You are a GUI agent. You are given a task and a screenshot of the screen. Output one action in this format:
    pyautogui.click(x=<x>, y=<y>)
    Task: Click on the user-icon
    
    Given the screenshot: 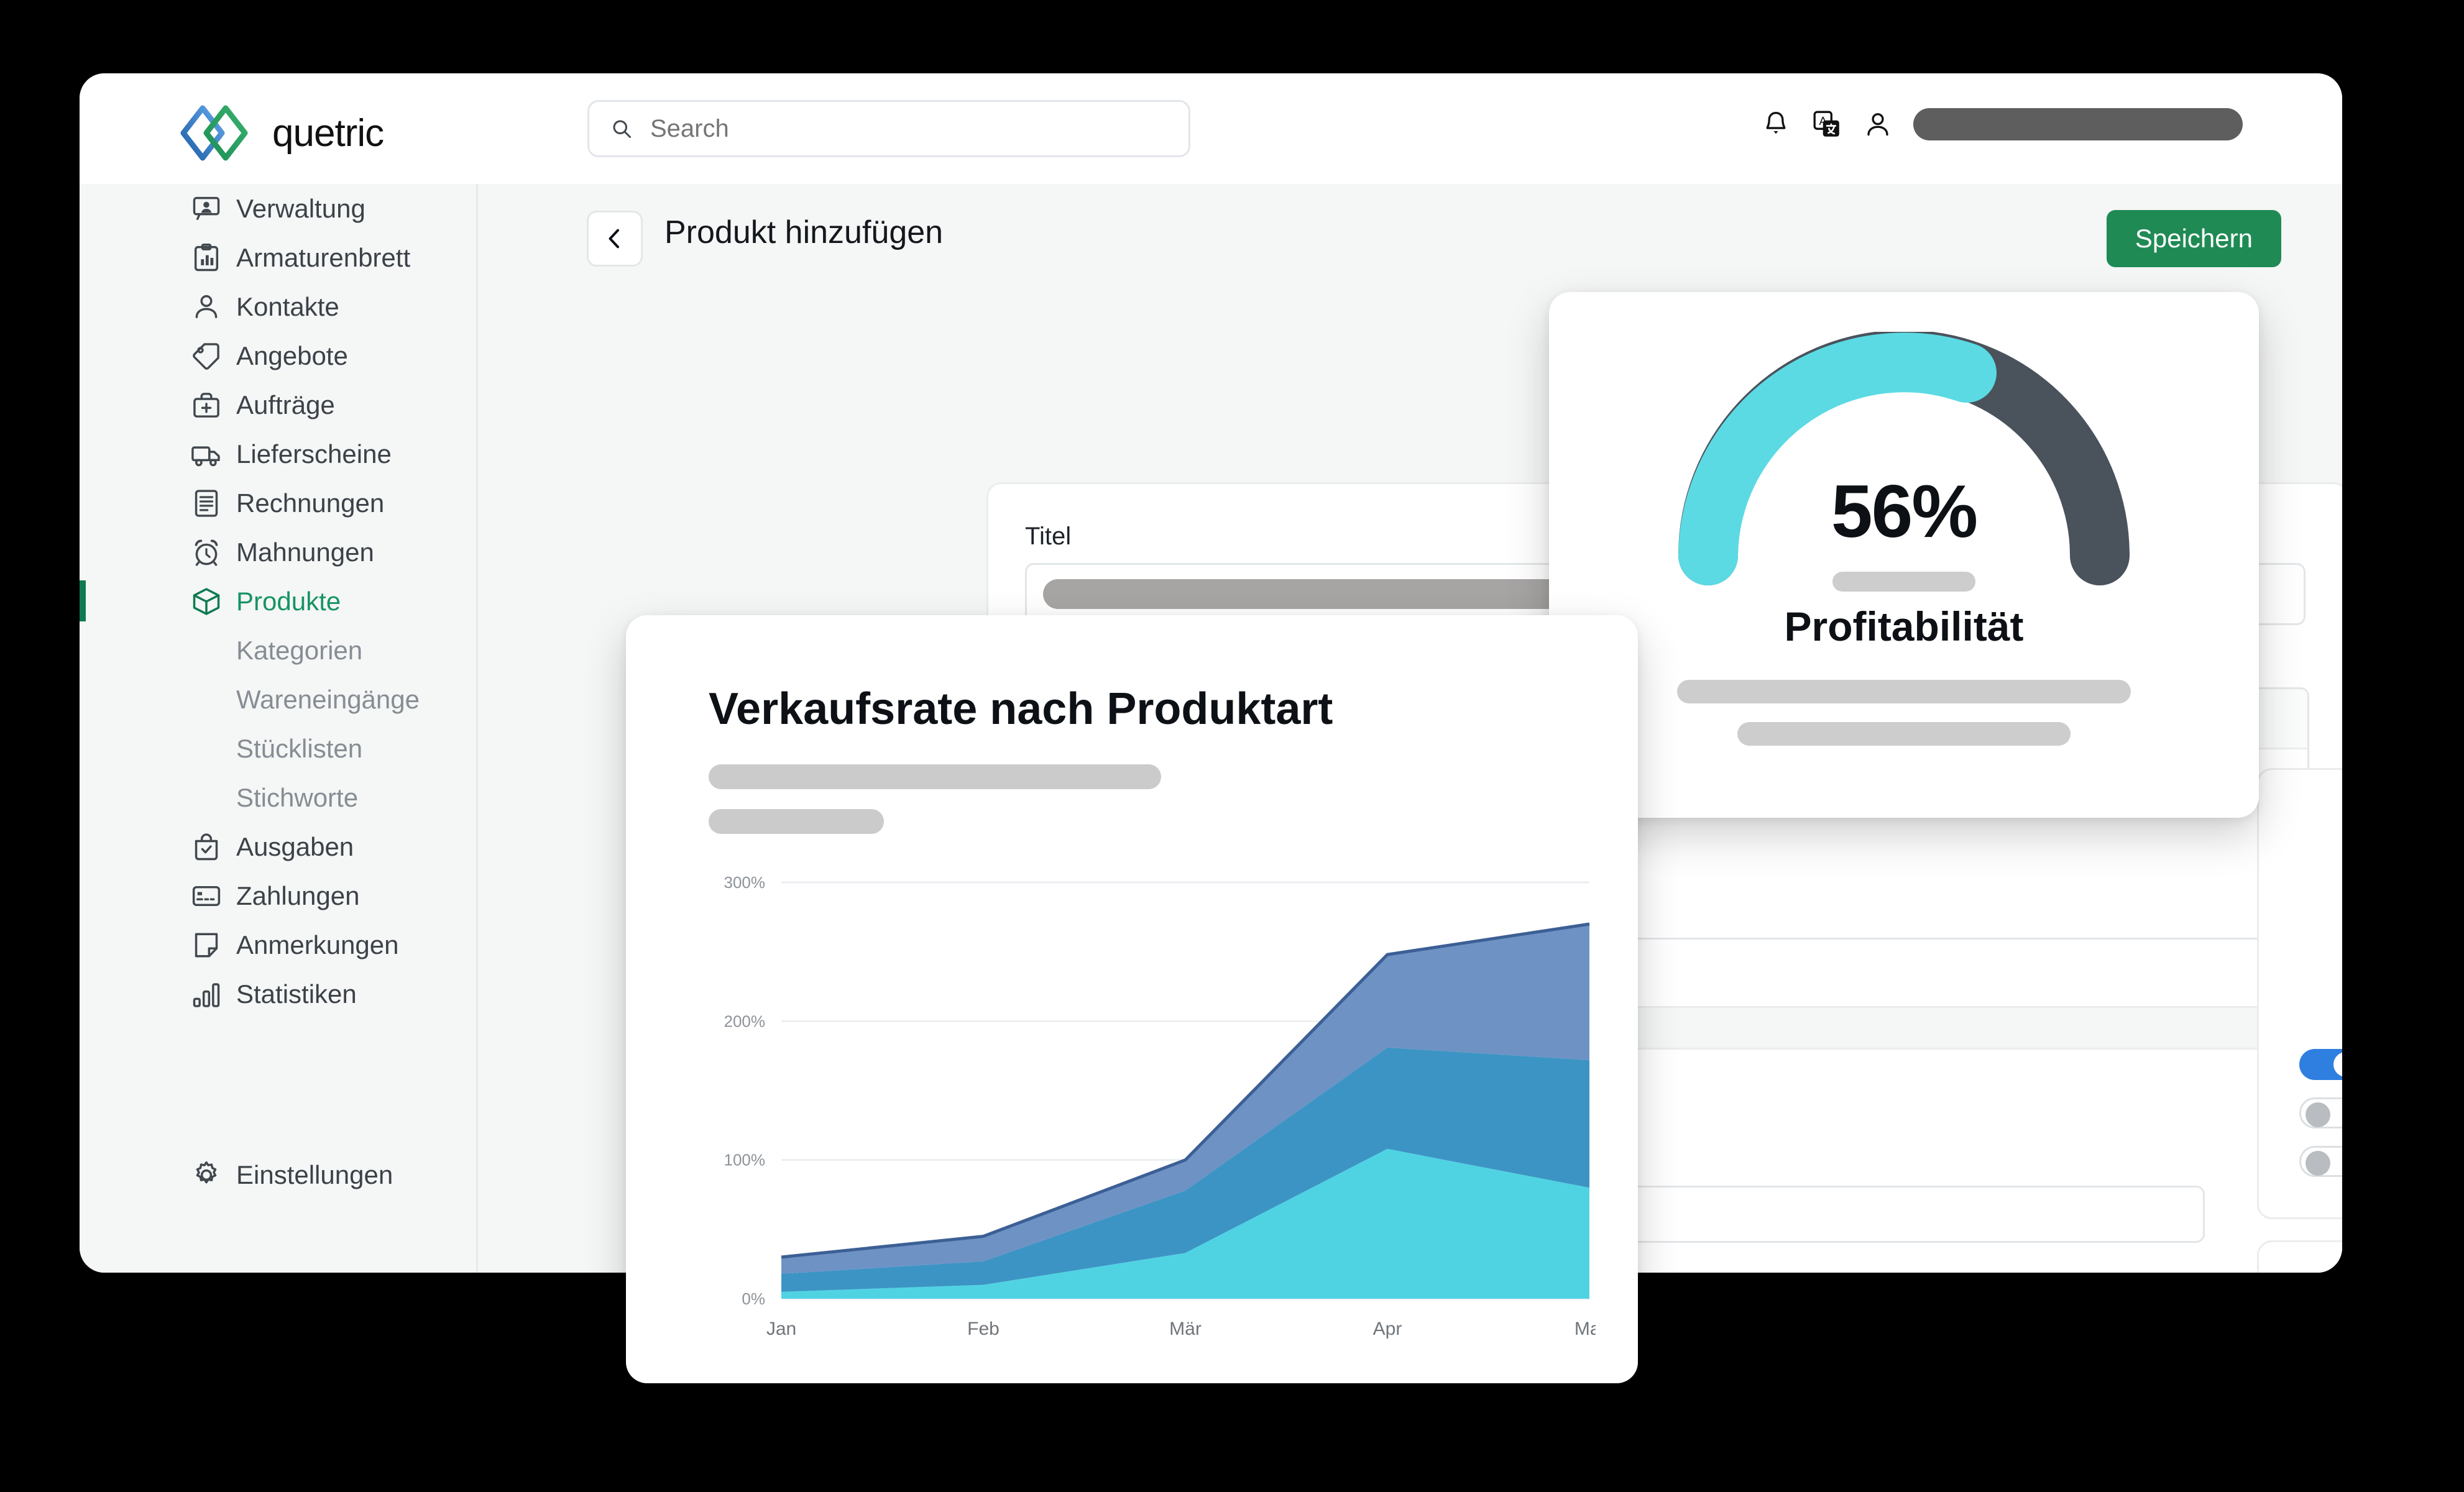 What is the action you would take?
    pyautogui.click(x=1878, y=124)
    